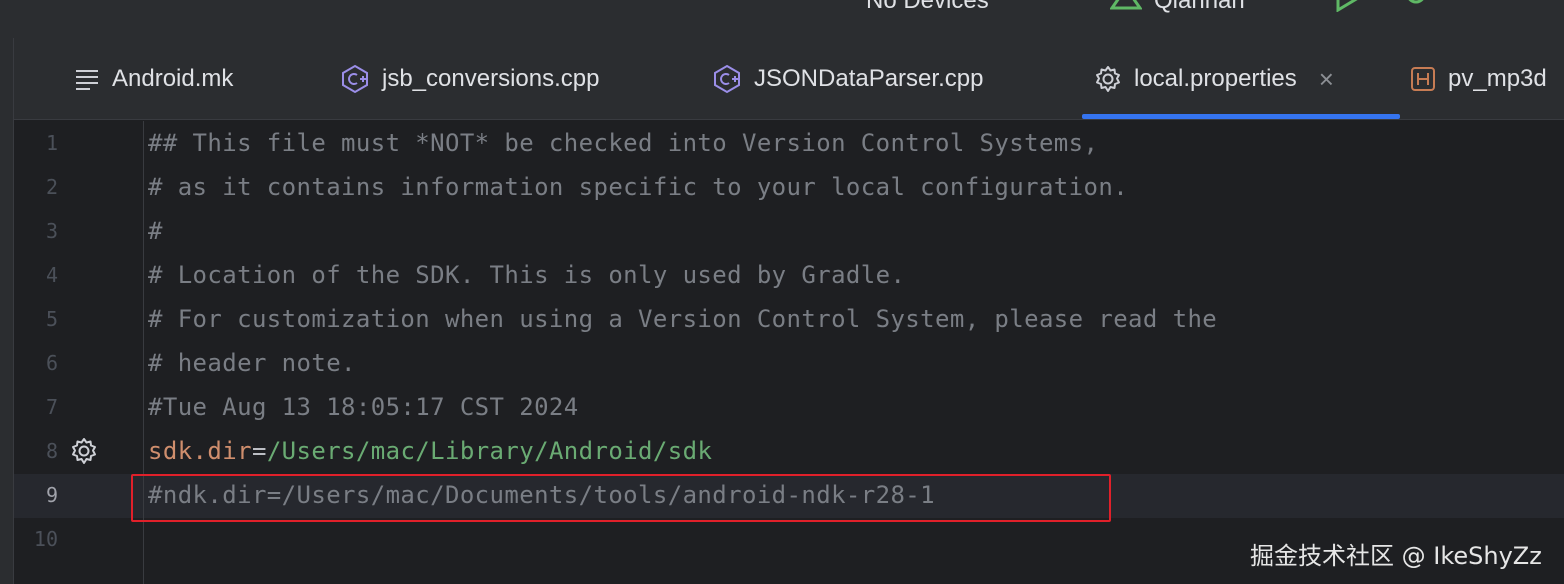 The width and height of the screenshot is (1564, 584). Describe the element at coordinates (1241, 116) in the screenshot. I see `active-tab-indicator` at that location.